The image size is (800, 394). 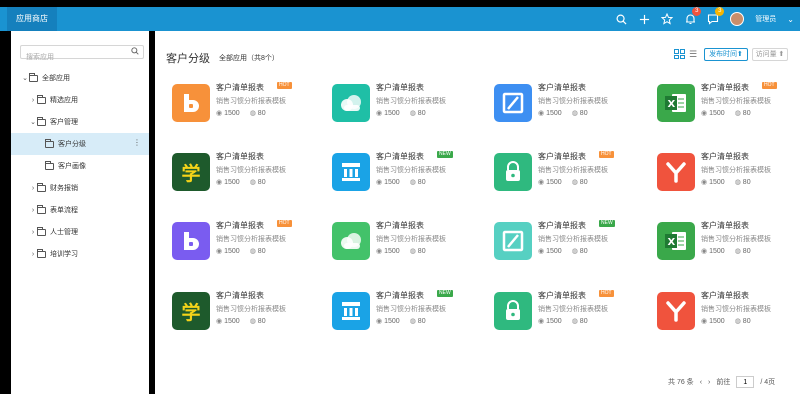 What do you see at coordinates (80, 122) in the screenshot?
I see `sidebar-item: ⌄ 客户管理` at bounding box center [80, 122].